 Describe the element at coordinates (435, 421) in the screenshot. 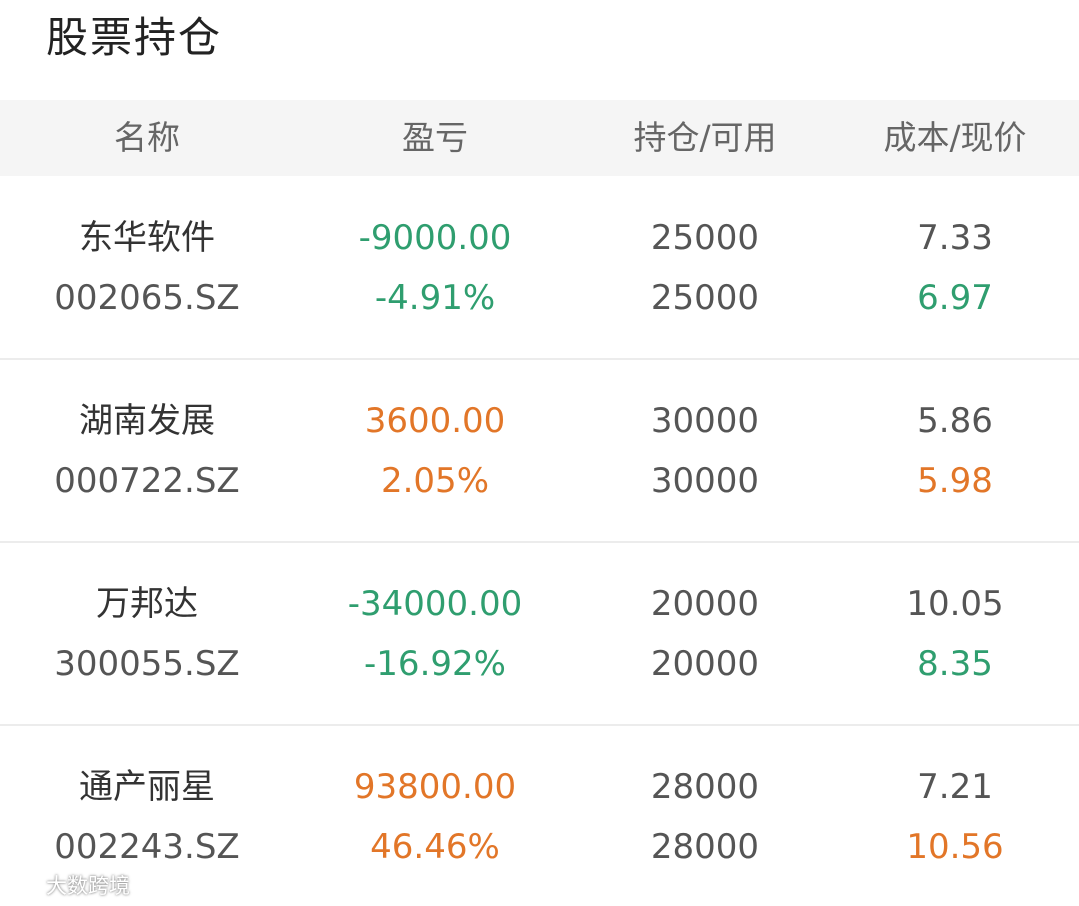

I see `pnl-amount: 3600.00` at that location.